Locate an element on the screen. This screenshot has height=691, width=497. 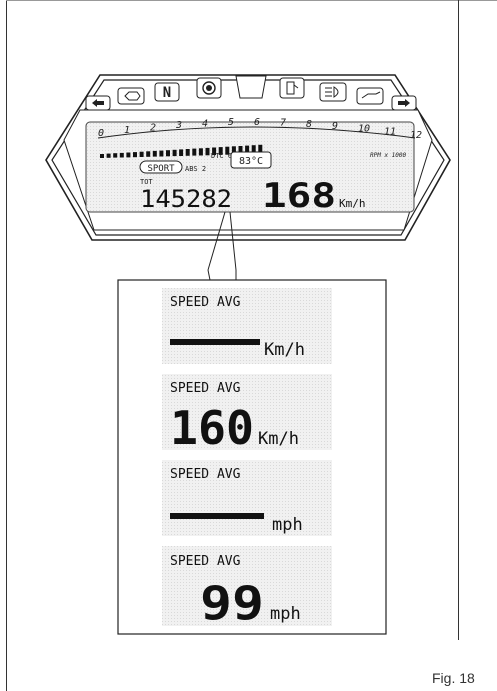
mode-label: SPORT is located at coordinates (161, 169).